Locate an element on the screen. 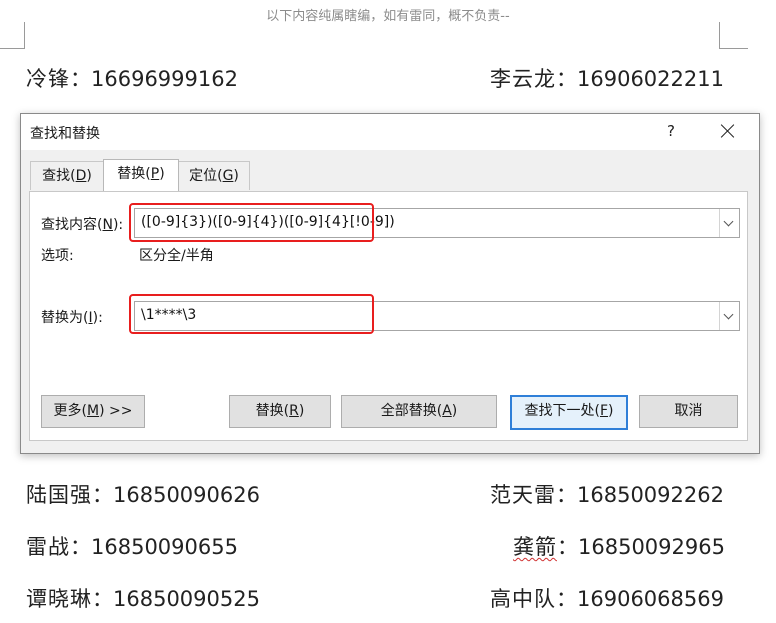  dialog-title: 查找和替换 is located at coordinates (65, 134).